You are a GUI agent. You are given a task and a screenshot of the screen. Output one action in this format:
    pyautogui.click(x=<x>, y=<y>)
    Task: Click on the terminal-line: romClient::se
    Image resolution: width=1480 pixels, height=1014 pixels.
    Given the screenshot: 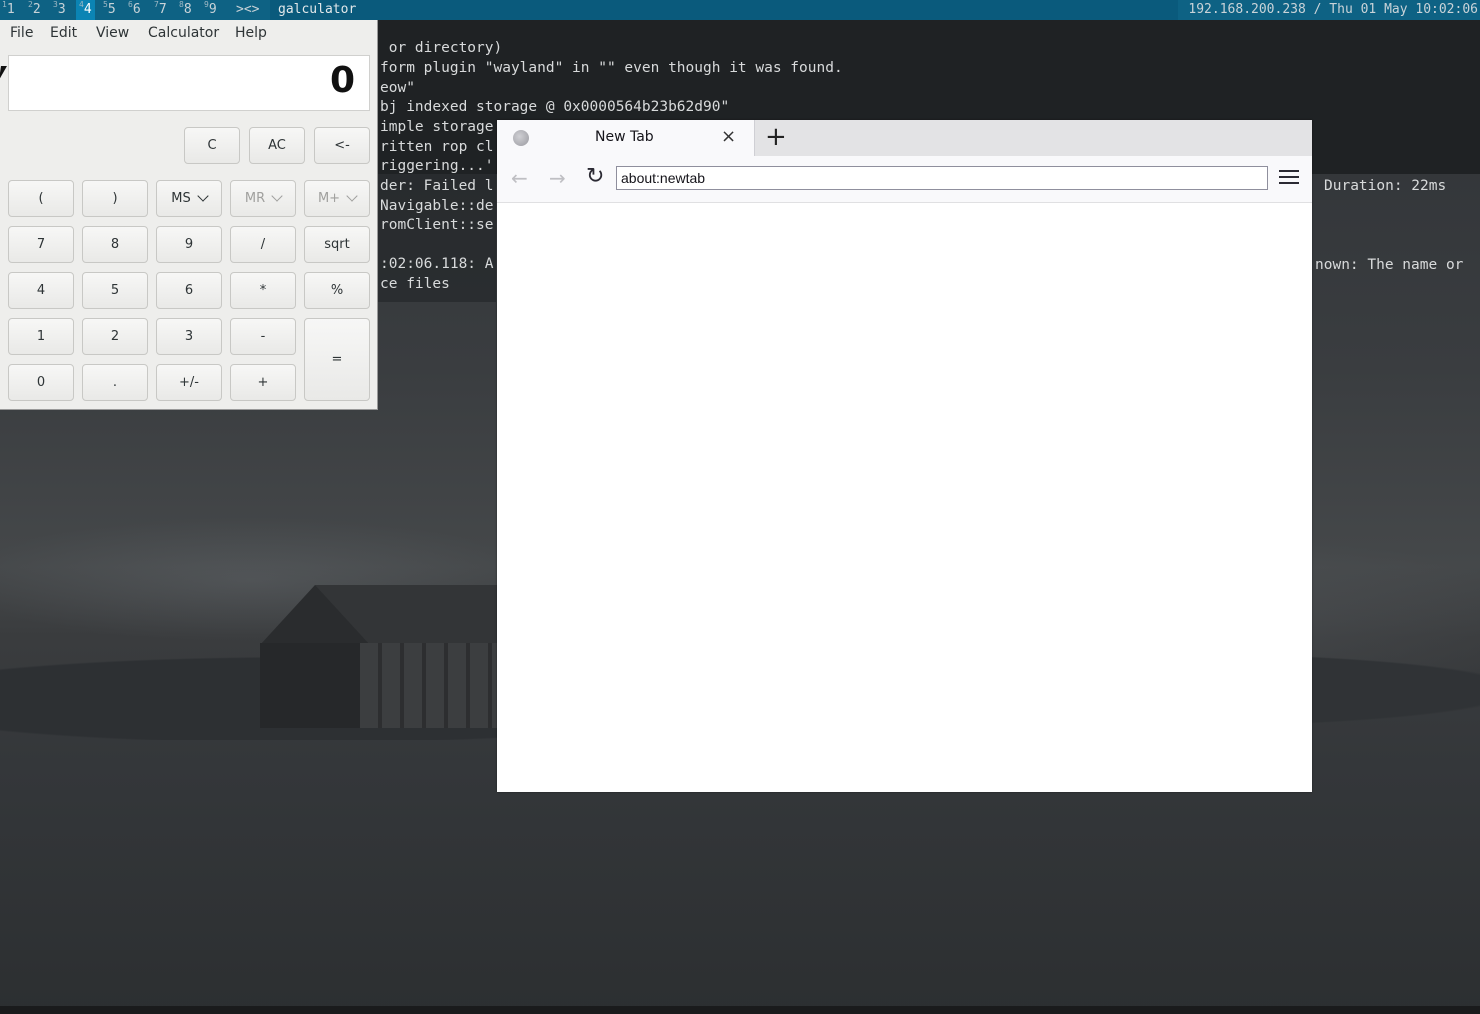 What is the action you would take?
    pyautogui.click(x=437, y=225)
    